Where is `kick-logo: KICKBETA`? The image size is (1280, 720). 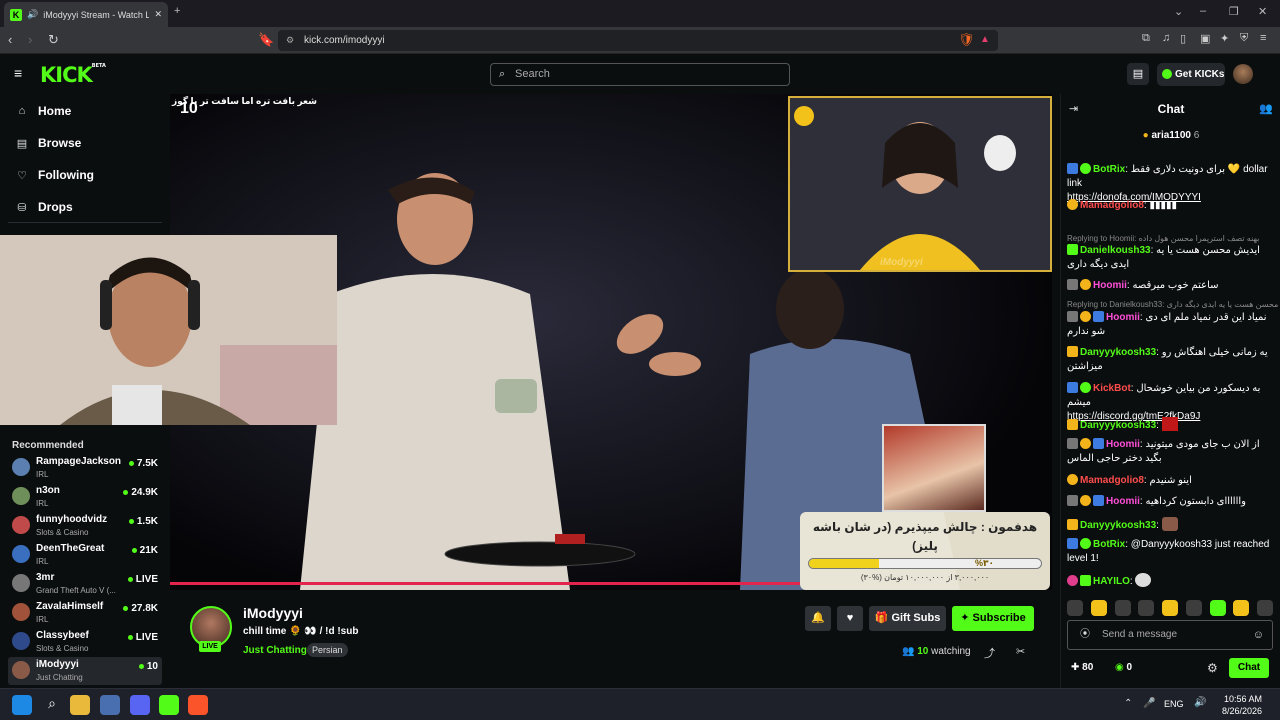 kick-logo: KICKBETA is located at coordinates (73, 75).